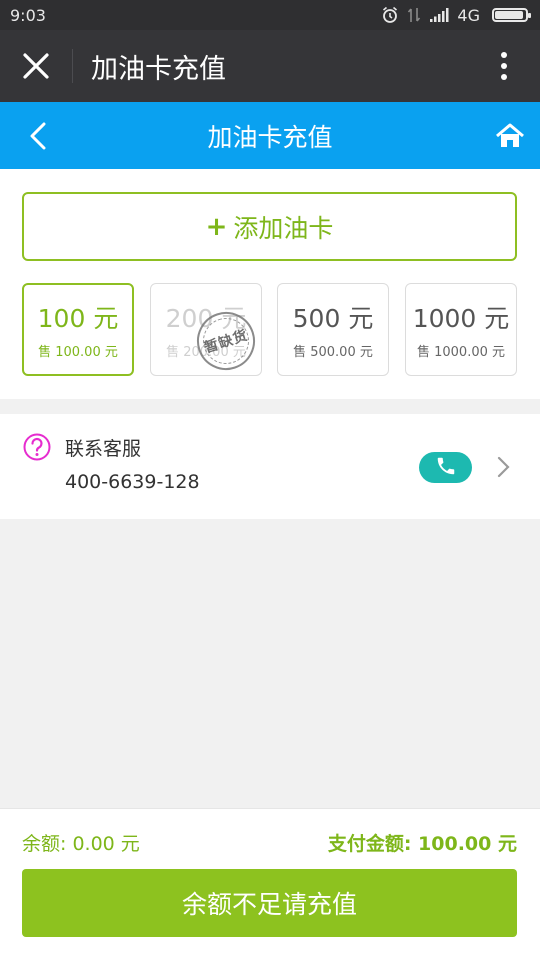 This screenshot has height=960, width=540. Describe the element at coordinates (270, 15) in the screenshot. I see `status-bar: 9:03 4G` at that location.